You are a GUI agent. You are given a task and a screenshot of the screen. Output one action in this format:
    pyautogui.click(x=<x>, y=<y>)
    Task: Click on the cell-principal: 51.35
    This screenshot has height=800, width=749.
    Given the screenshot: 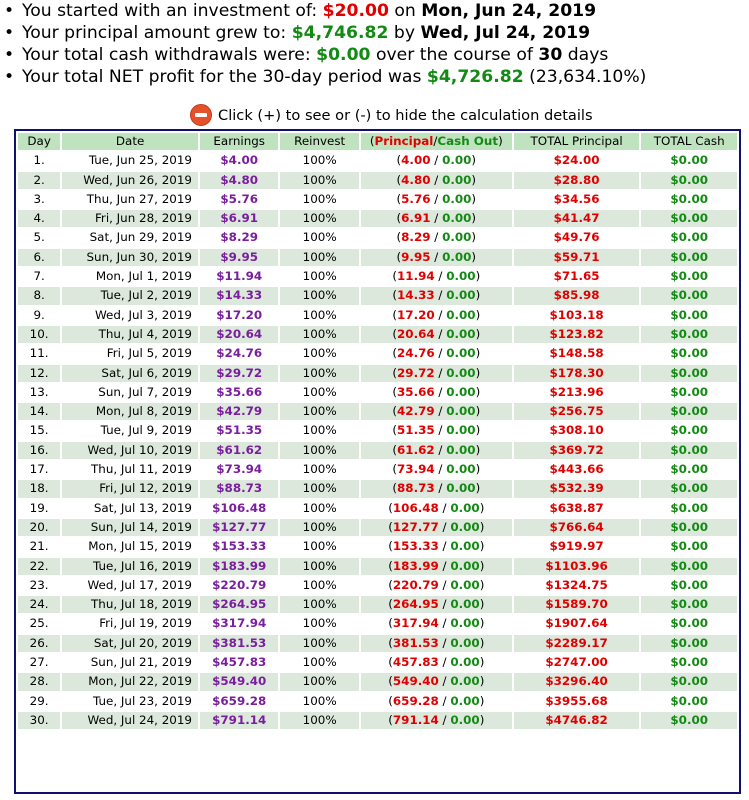 What is the action you would take?
    pyautogui.click(x=416, y=430)
    